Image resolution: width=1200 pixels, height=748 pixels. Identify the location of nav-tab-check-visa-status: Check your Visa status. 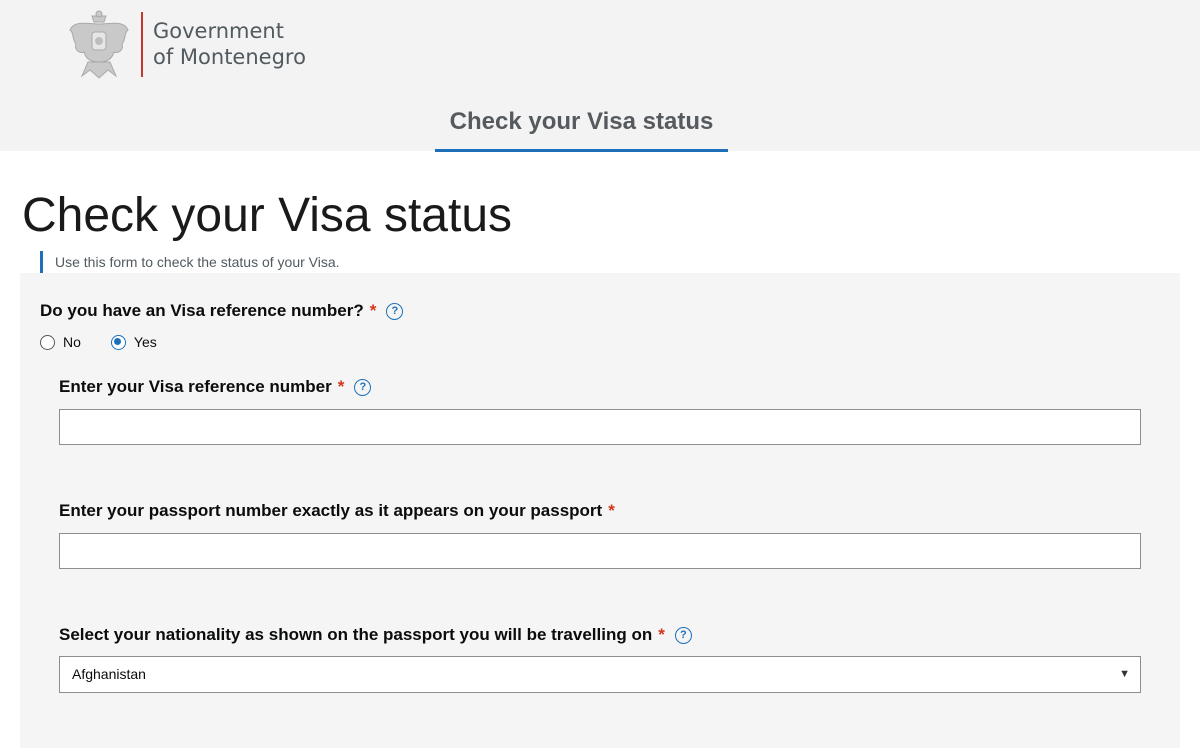
(581, 128).